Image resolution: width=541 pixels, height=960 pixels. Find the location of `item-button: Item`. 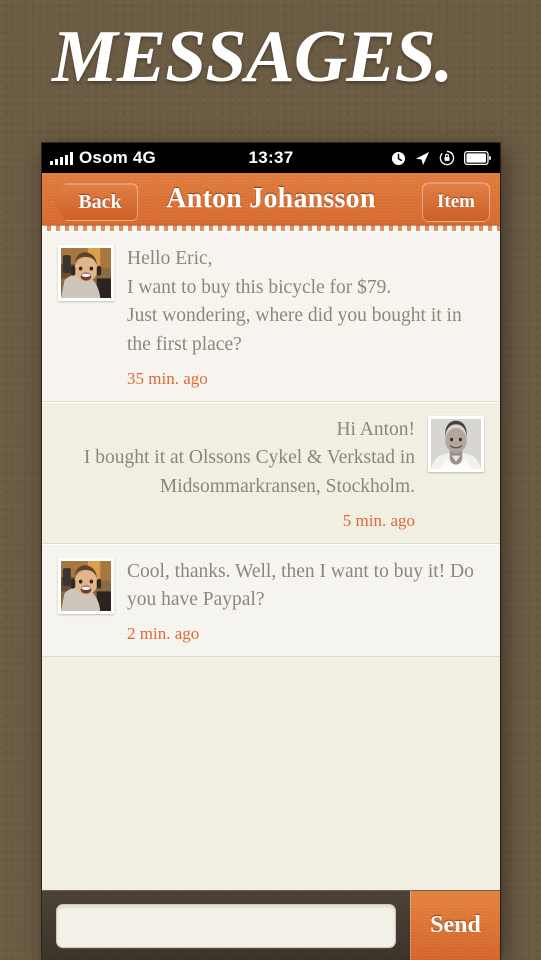

item-button: Item is located at coordinates (456, 202).